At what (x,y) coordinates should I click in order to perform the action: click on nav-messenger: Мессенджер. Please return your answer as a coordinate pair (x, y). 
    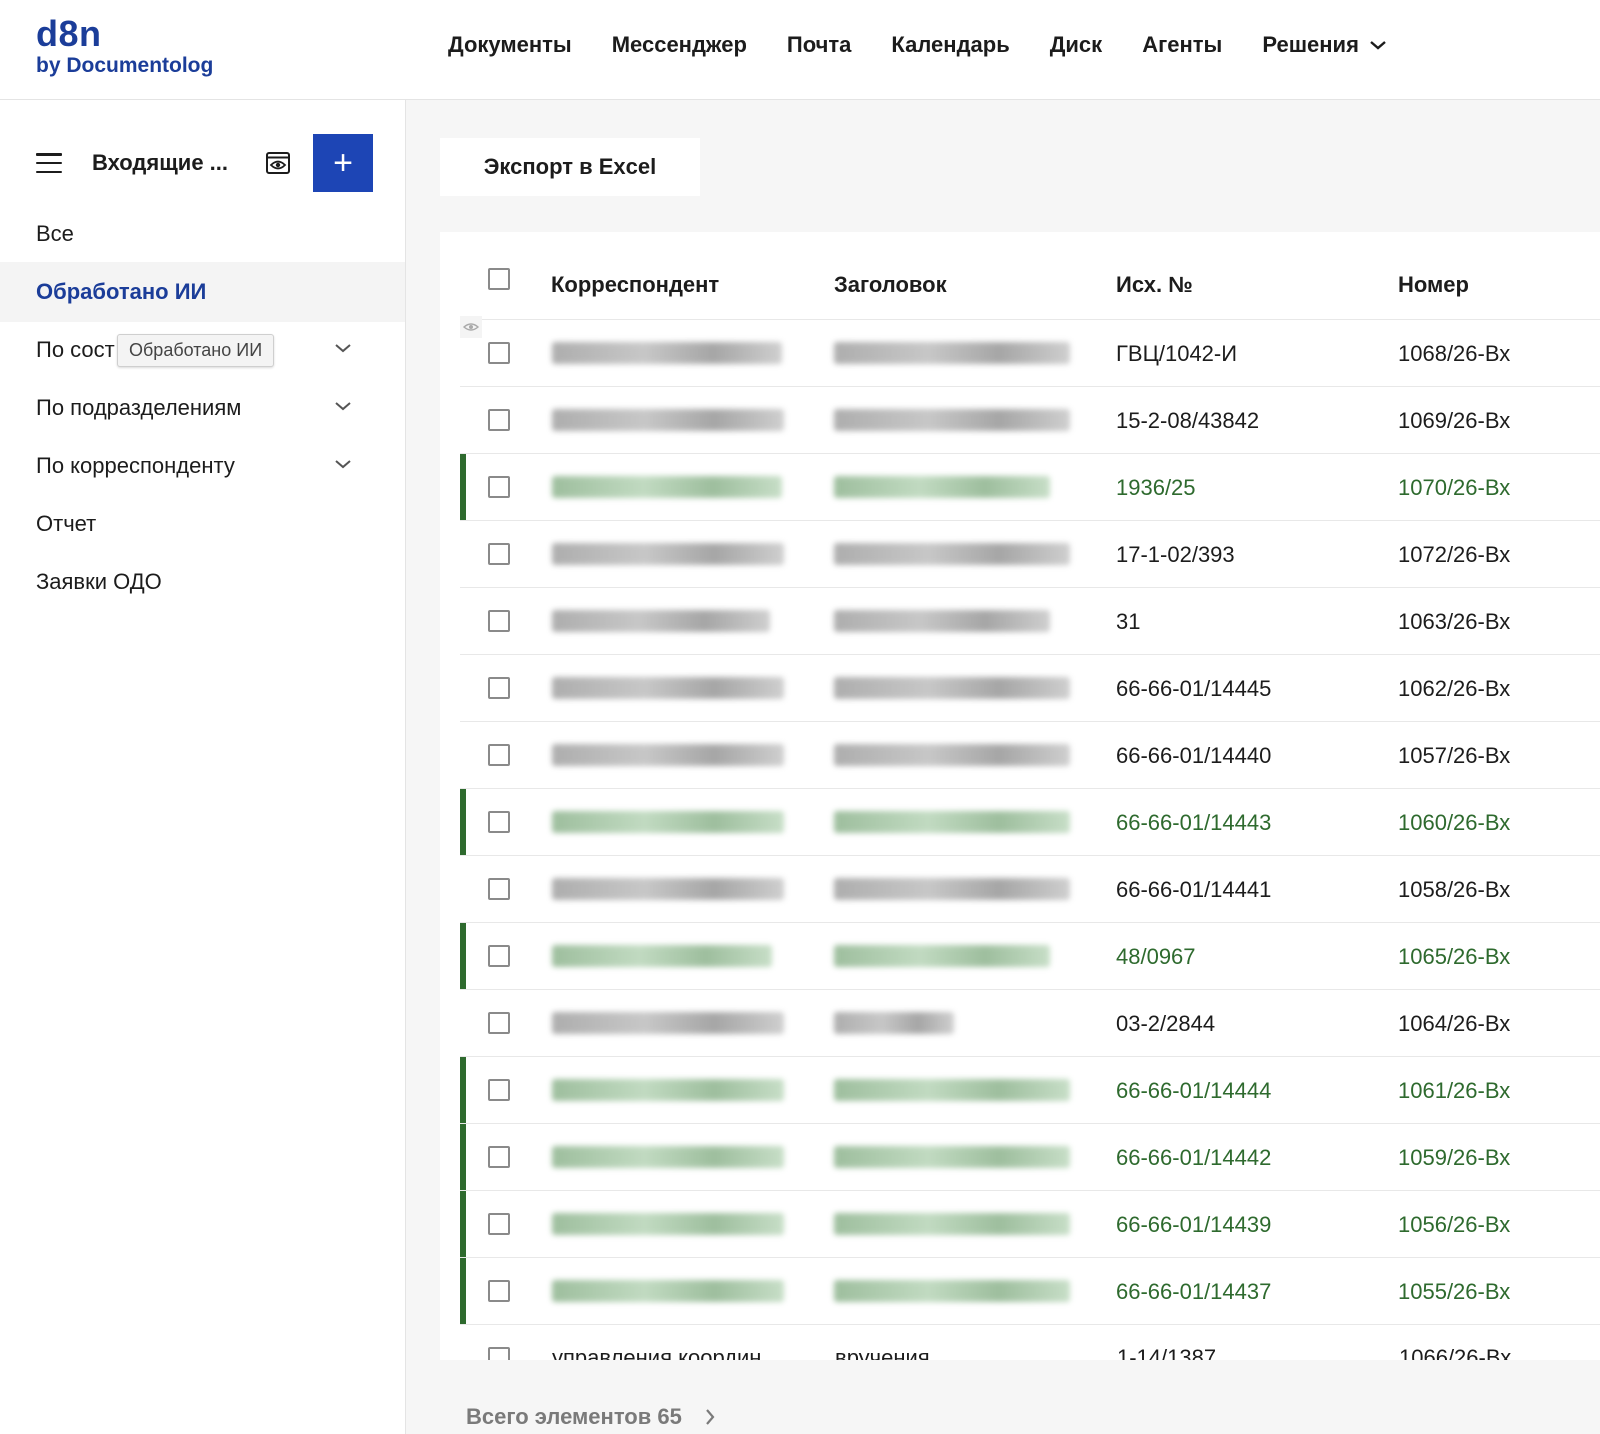
    Looking at the image, I should click on (679, 45).